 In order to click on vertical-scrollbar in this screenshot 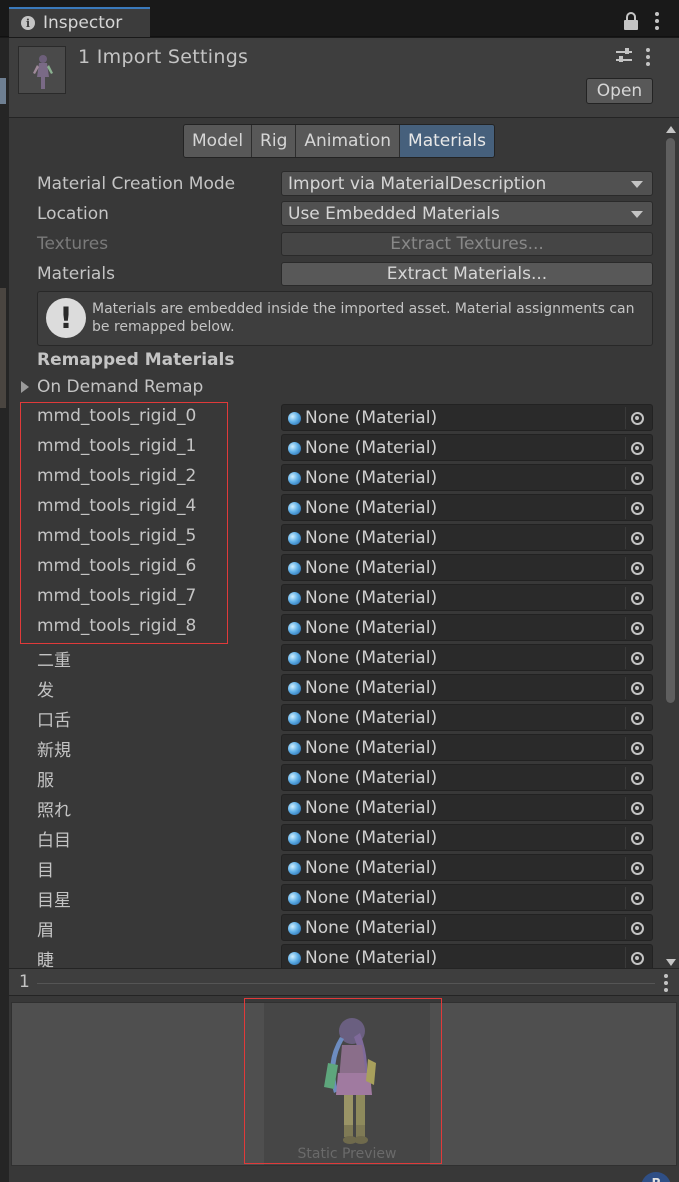, I will do `click(670, 546)`.